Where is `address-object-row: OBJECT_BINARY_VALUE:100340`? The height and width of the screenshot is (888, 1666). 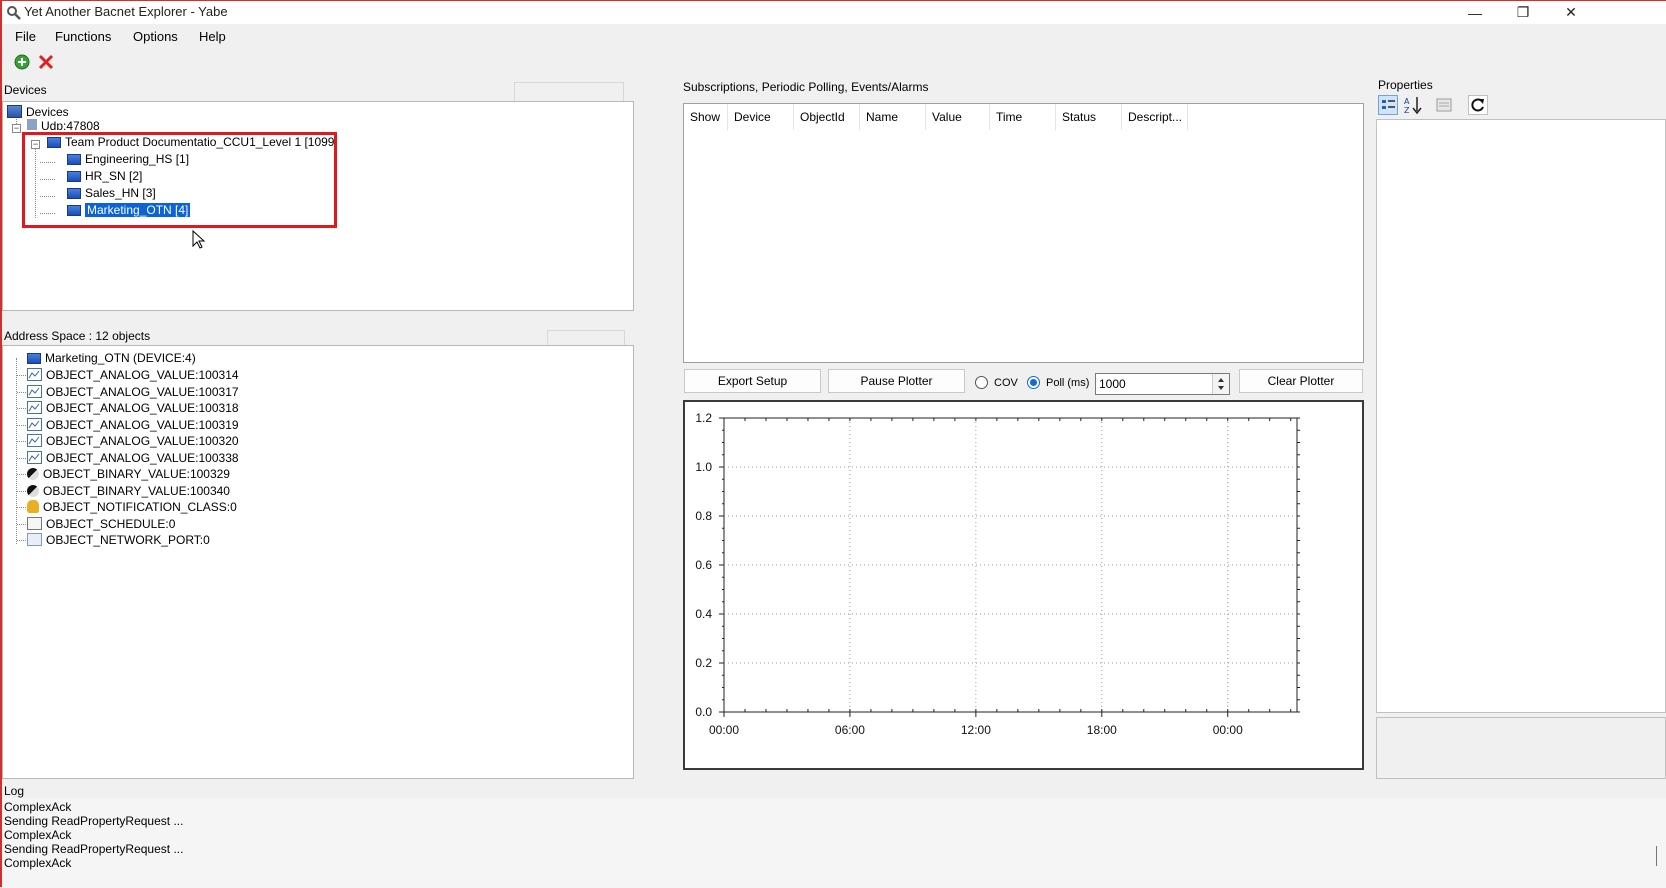
address-object-row: OBJECT_BINARY_VALUE:100340 is located at coordinates (128, 491).